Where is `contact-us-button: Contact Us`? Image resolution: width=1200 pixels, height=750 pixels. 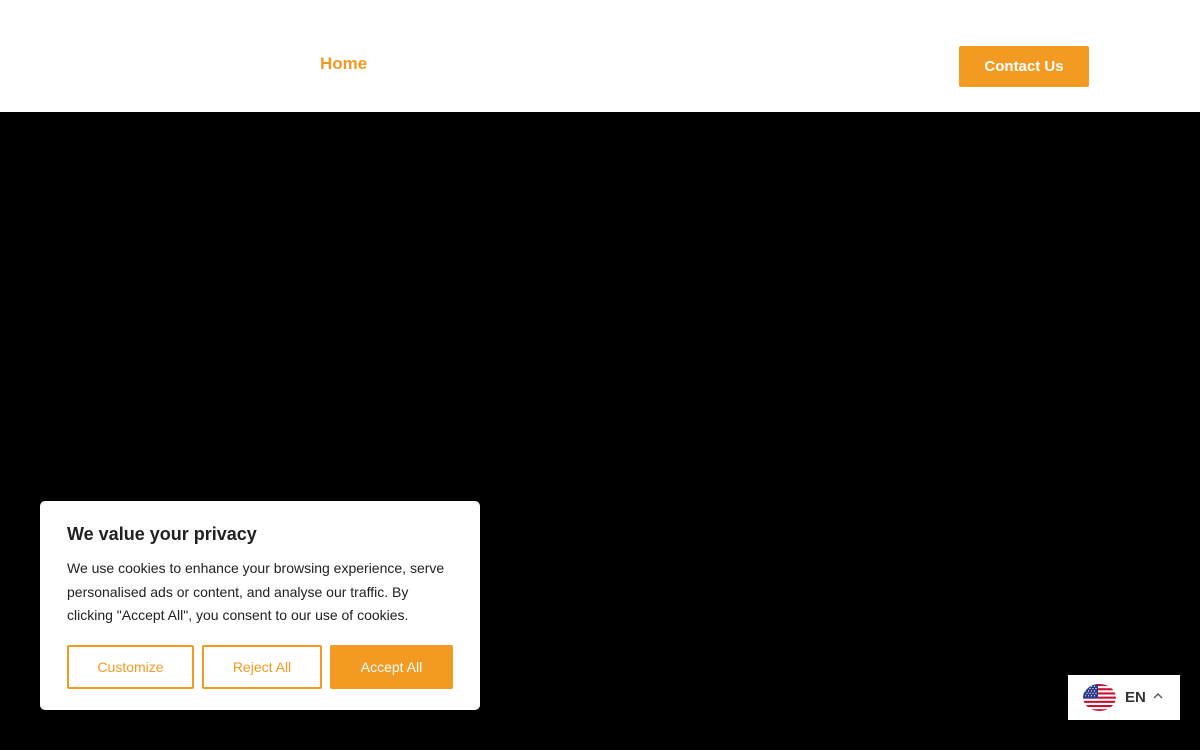
contact-us-button: Contact Us is located at coordinates (1024, 66).